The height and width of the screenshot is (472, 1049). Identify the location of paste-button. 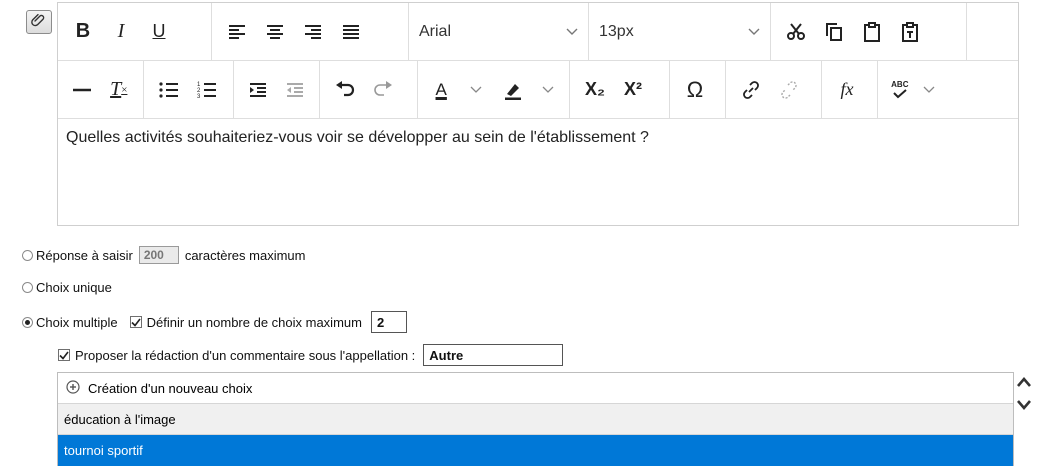
(872, 32).